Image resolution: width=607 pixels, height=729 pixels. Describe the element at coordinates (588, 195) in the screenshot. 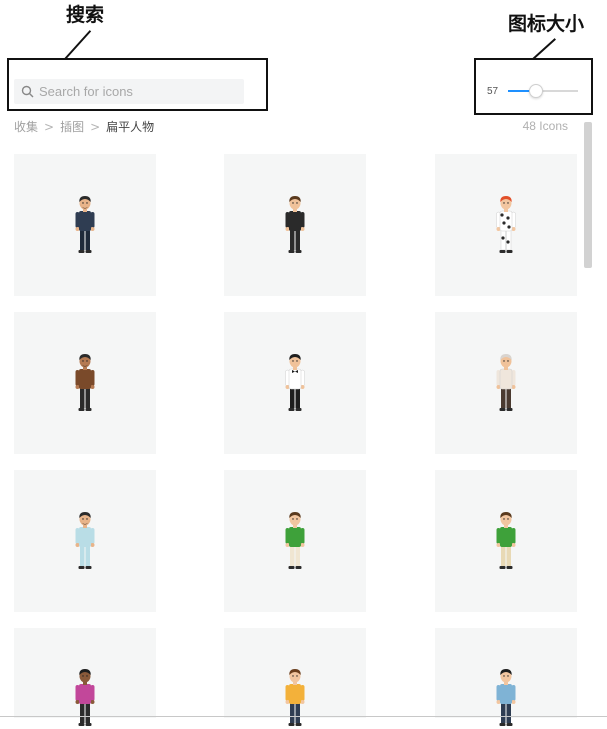

I see `scrollbar` at that location.